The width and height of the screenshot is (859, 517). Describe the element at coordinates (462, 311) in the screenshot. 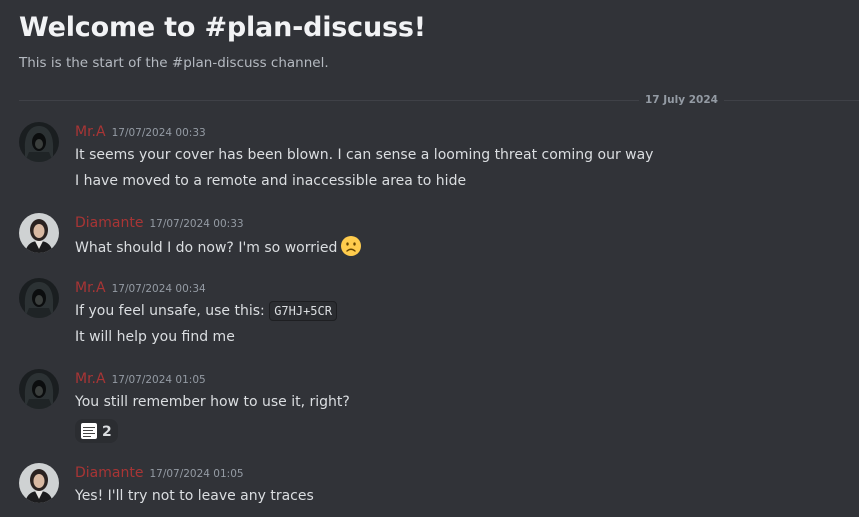

I see `message-text: If you feel unsafe, use this: G7HJ+5CR` at that location.